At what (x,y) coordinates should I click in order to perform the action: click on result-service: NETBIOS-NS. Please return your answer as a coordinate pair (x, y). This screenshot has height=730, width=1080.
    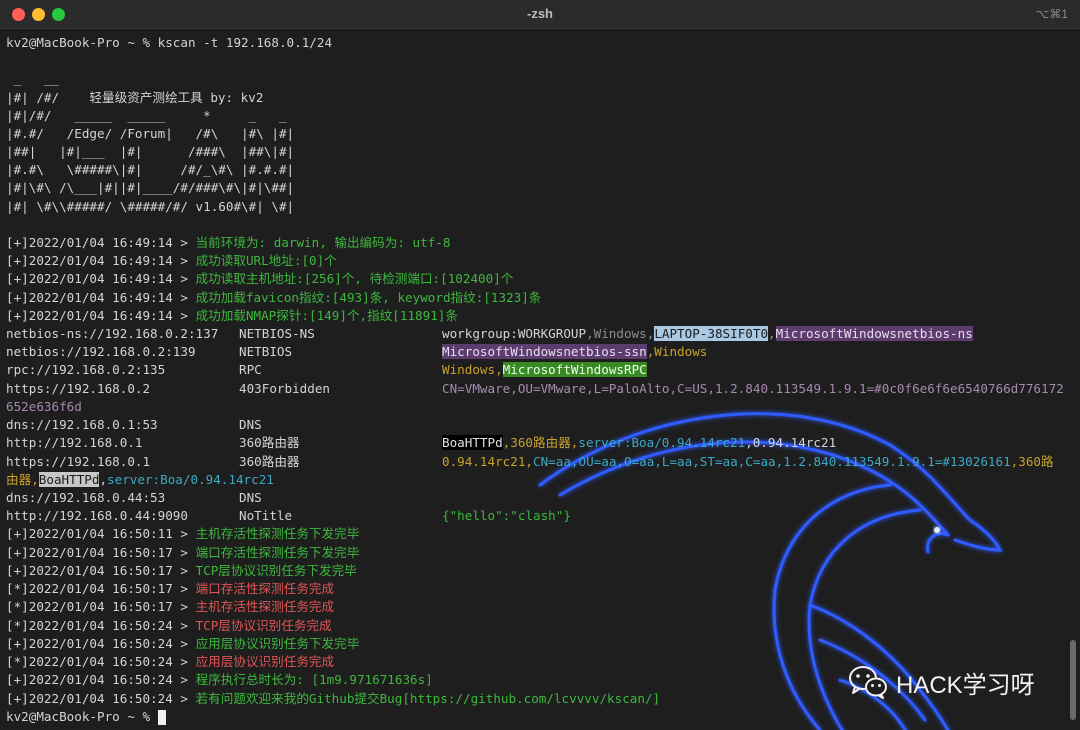
    Looking at the image, I should click on (277, 333).